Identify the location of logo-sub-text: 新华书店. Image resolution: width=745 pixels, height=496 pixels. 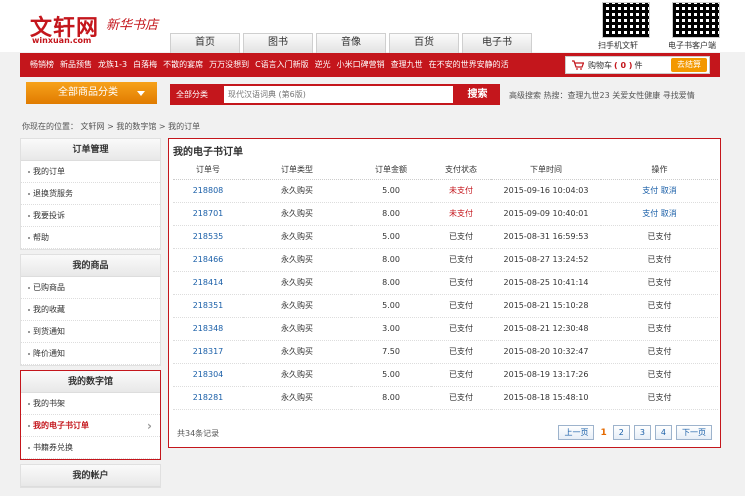
(132, 25).